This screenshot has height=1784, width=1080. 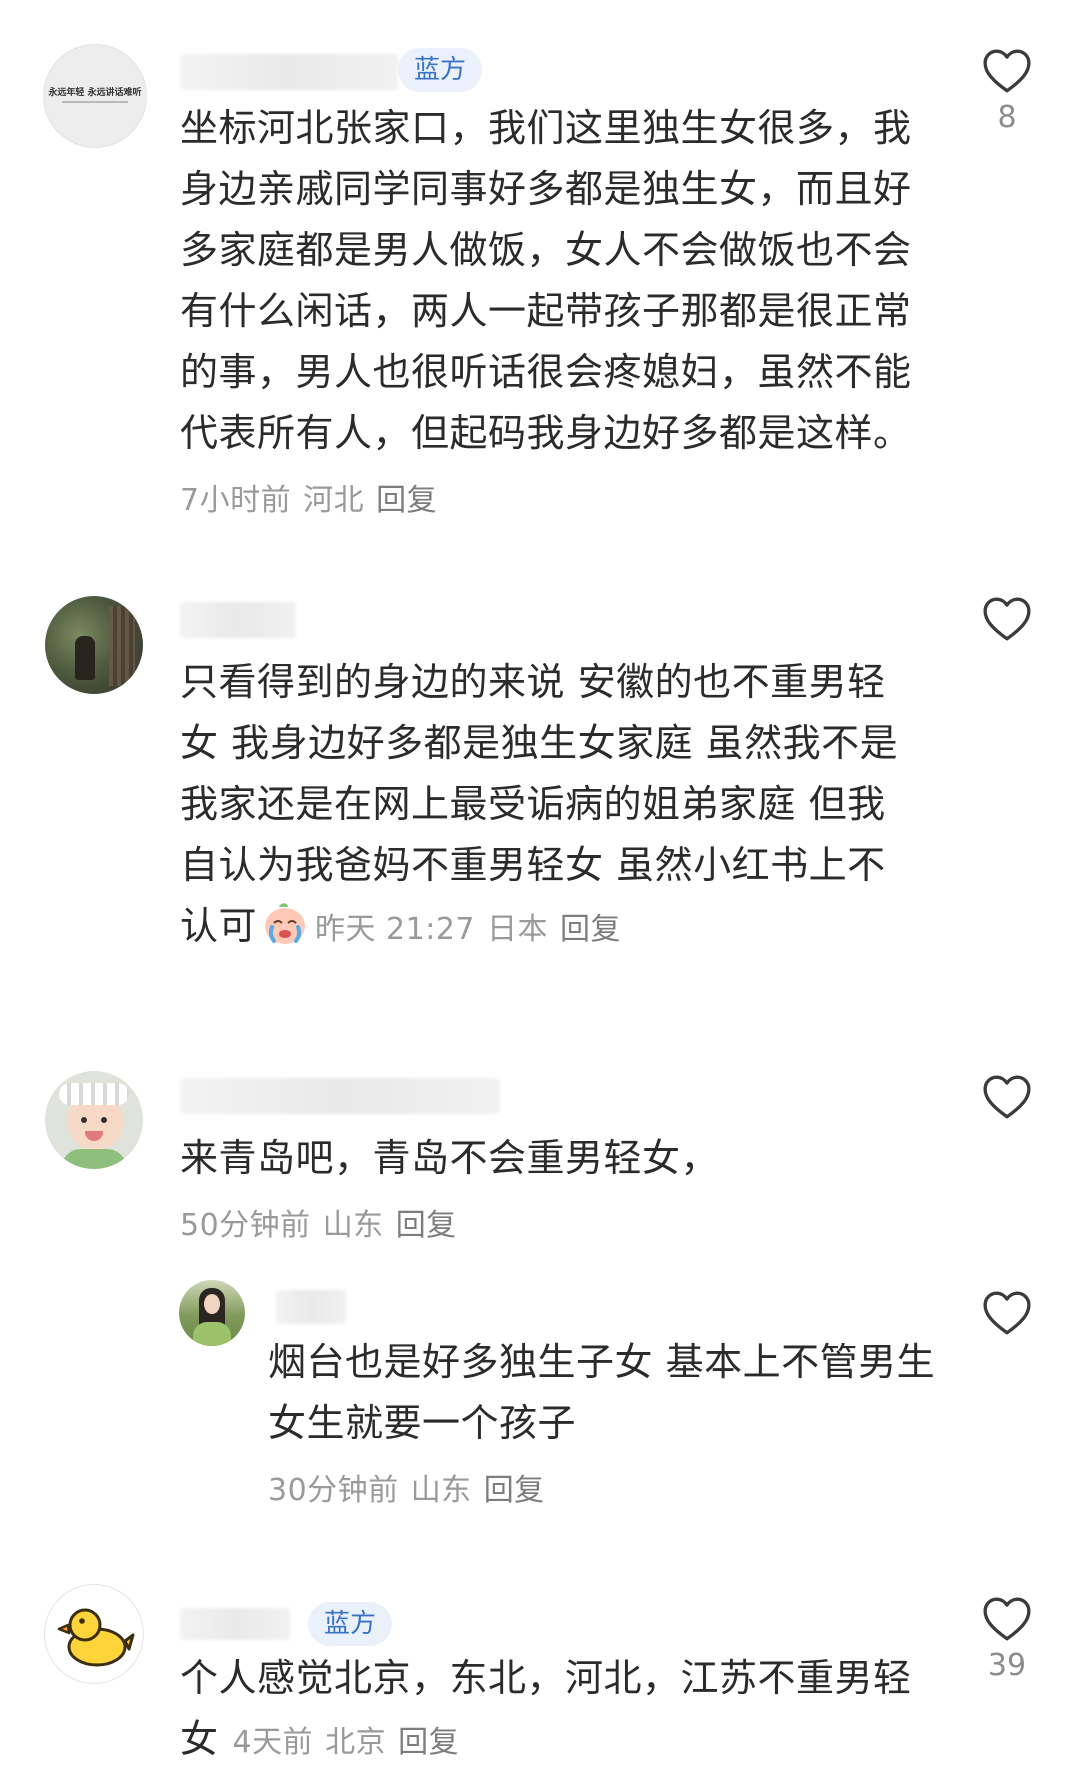 What do you see at coordinates (518, 929) in the screenshot?
I see `comment-location: 日本` at bounding box center [518, 929].